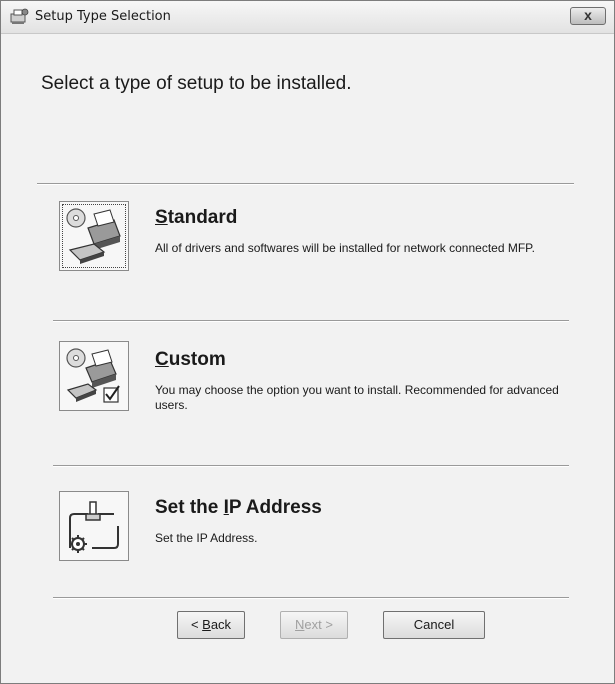  I want to click on network-address-icon, so click(94, 526).